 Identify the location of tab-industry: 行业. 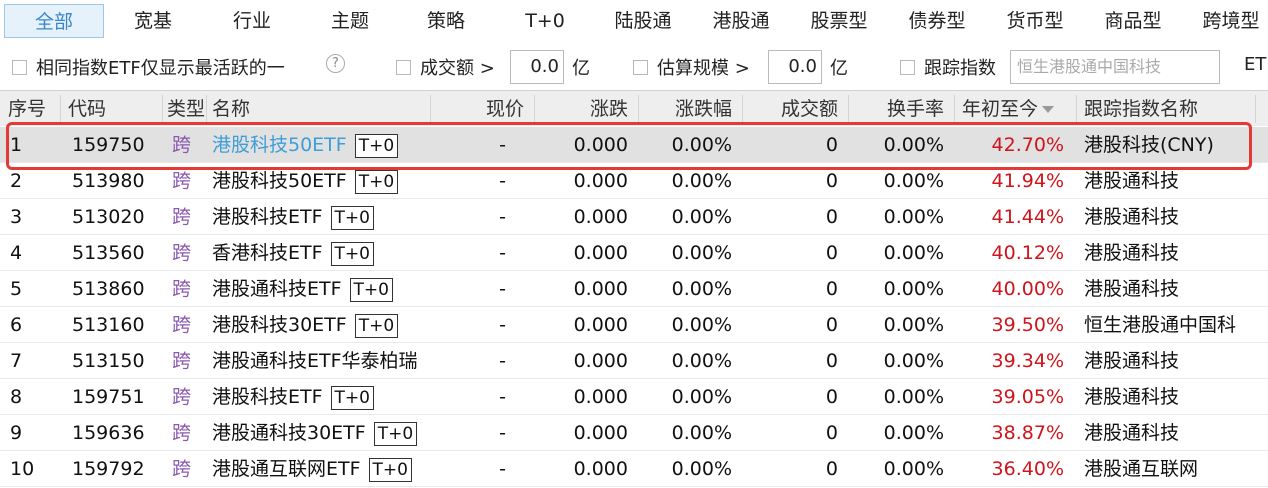
(252, 21).